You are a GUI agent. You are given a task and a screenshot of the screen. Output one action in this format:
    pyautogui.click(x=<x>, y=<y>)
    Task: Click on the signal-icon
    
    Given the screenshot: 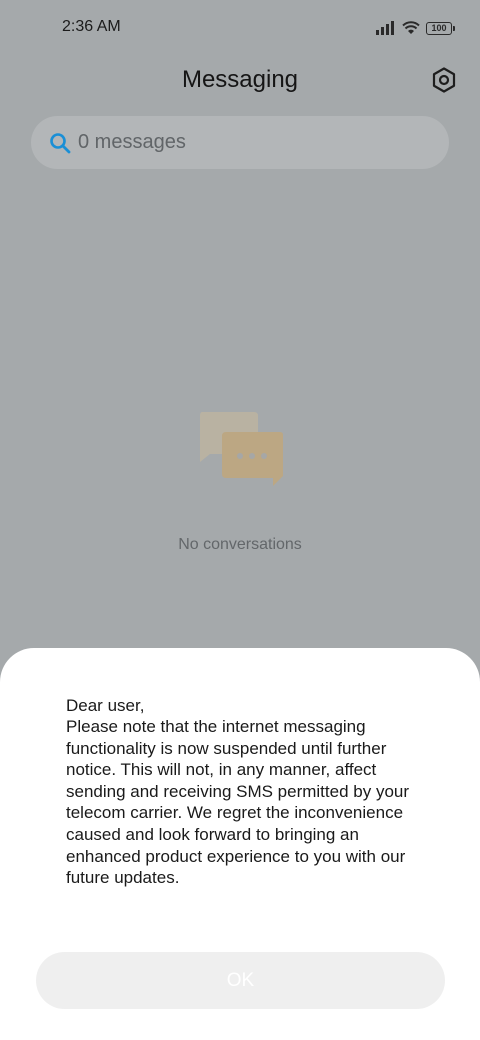 What is the action you would take?
    pyautogui.click(x=385, y=28)
    